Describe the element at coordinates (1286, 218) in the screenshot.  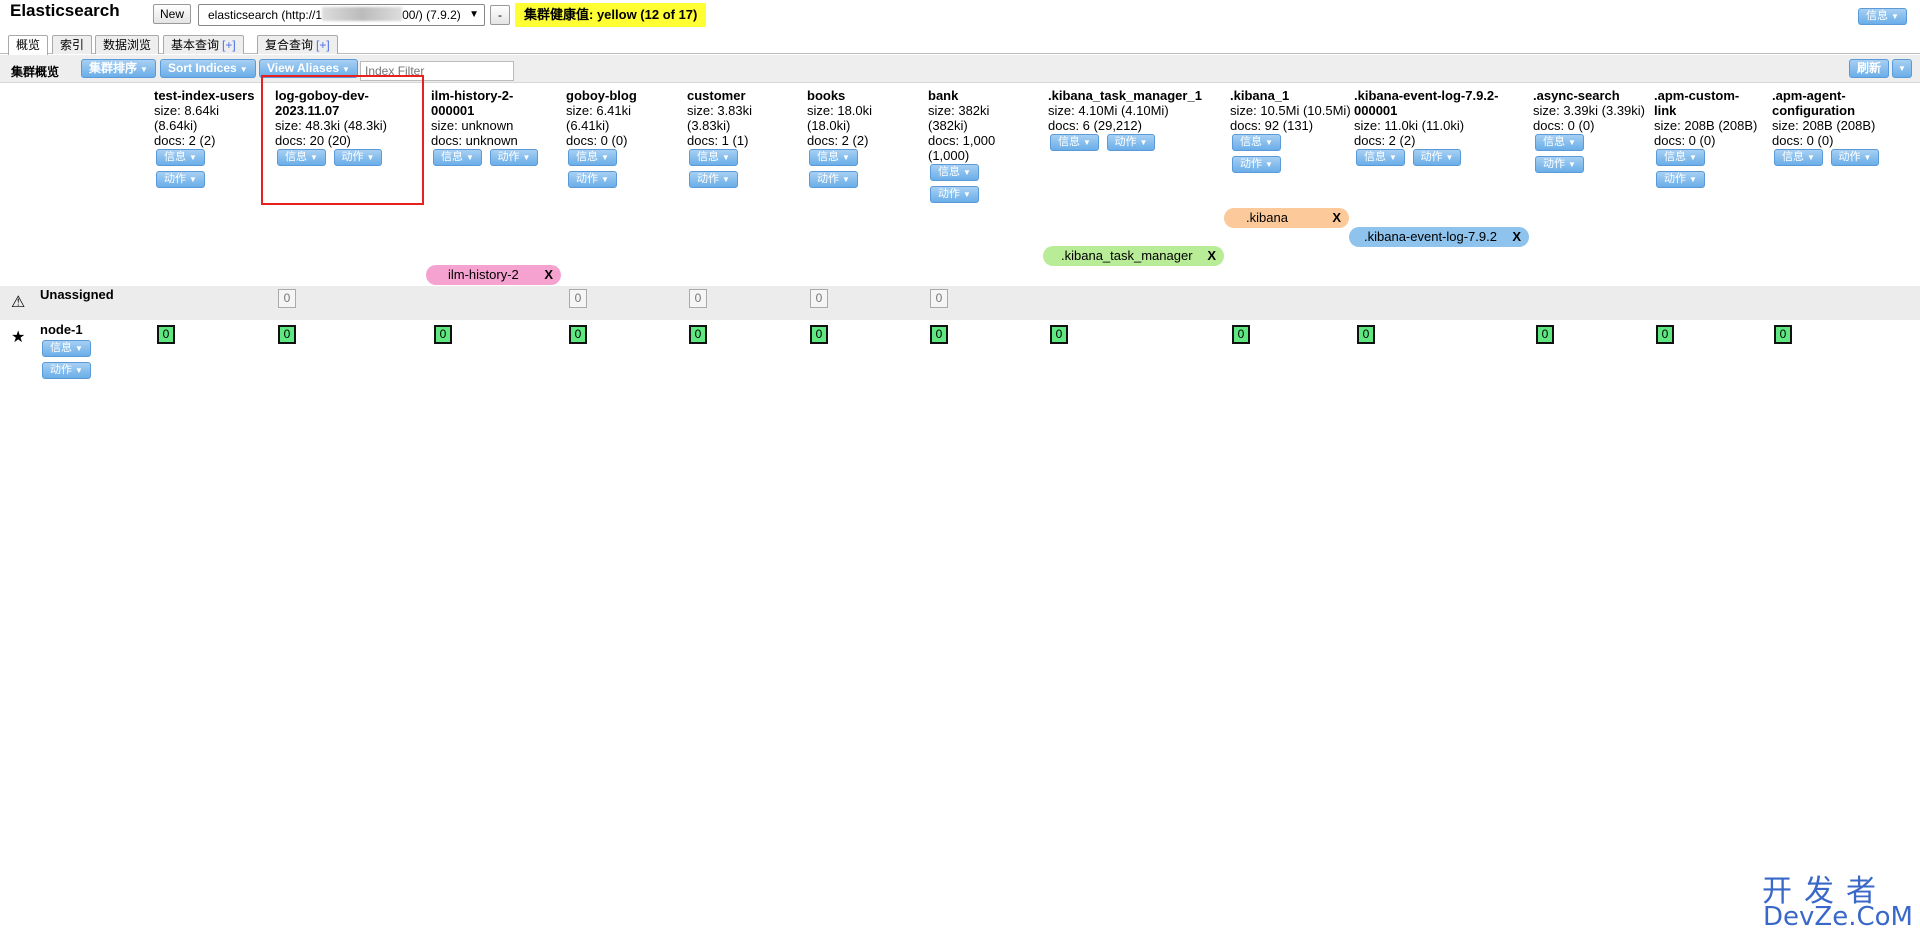
I see `alias-pill-kibana: .kibana X` at that location.